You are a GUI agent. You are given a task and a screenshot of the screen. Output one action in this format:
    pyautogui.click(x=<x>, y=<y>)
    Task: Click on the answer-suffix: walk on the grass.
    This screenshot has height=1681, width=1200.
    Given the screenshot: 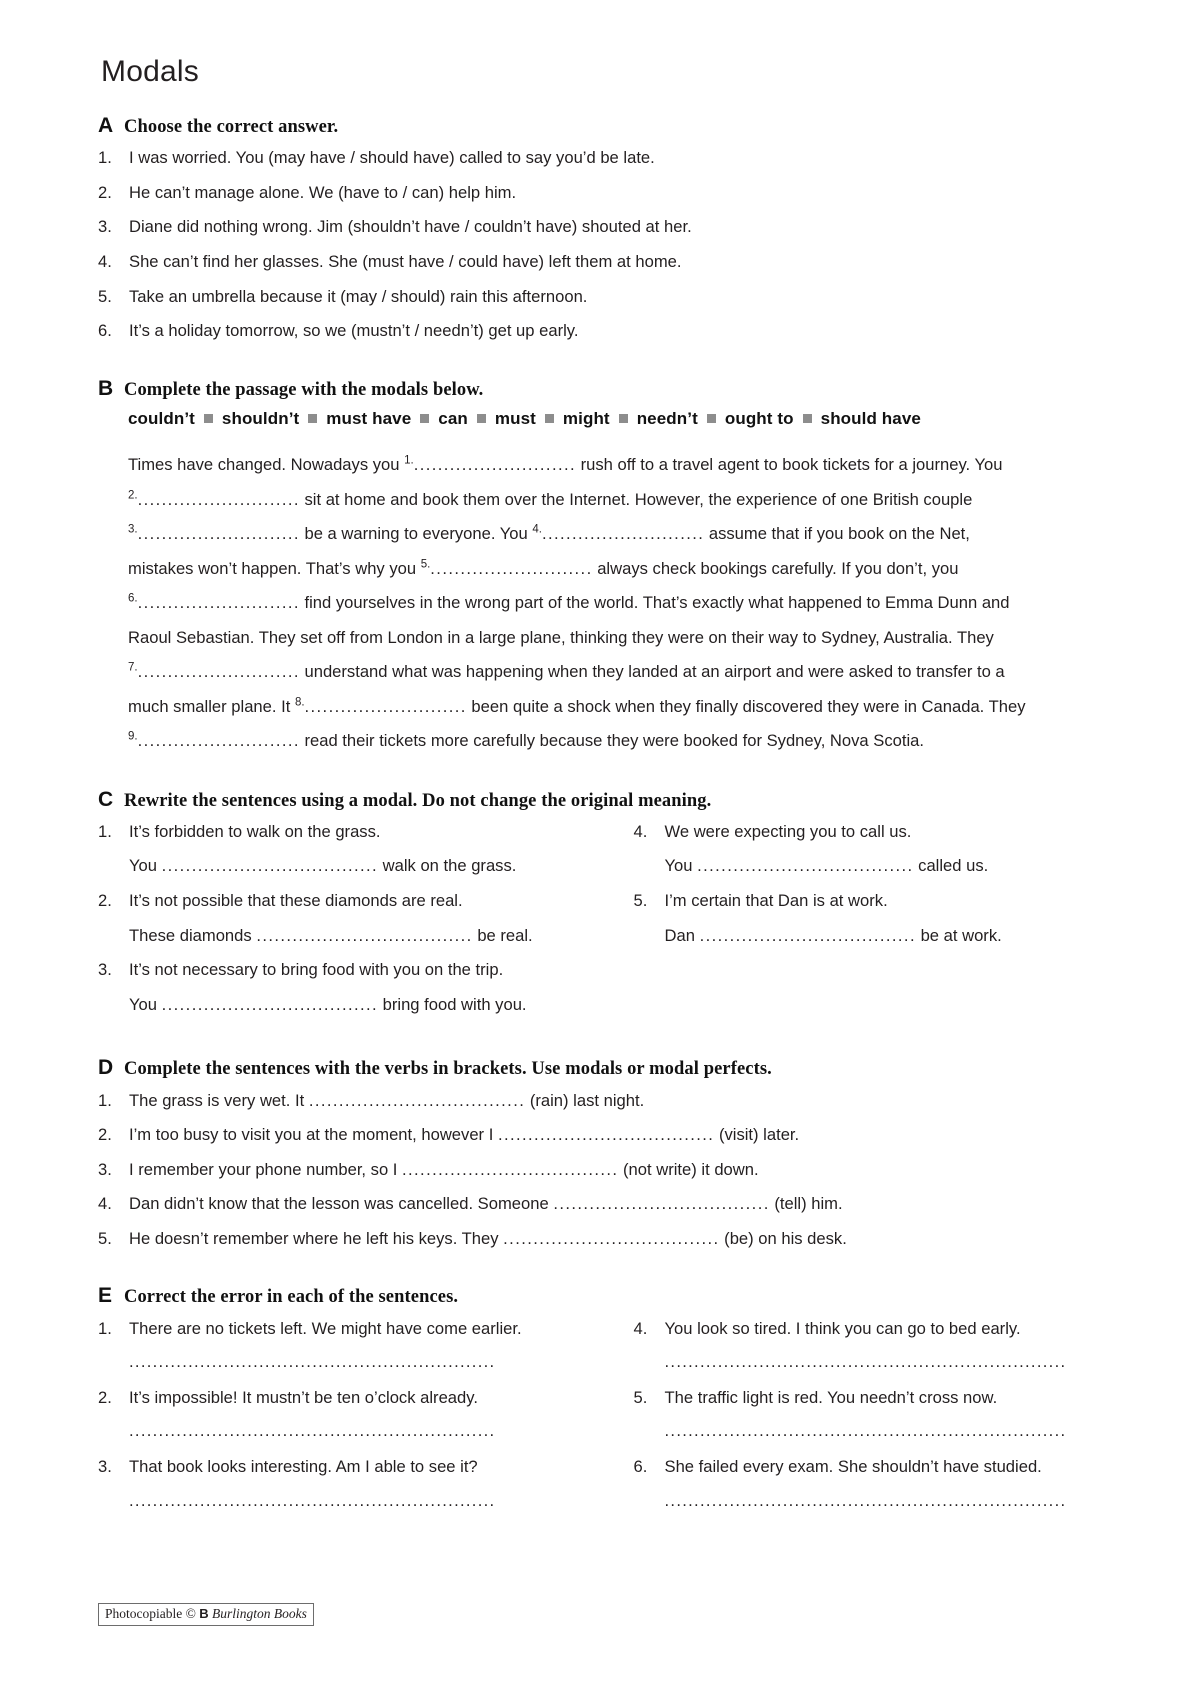 What is the action you would take?
    pyautogui.click(x=449, y=866)
    